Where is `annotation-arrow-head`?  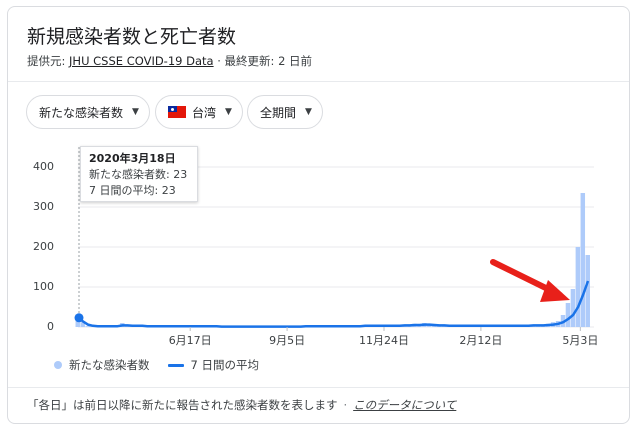 annotation-arrow-head is located at coordinates (555, 291).